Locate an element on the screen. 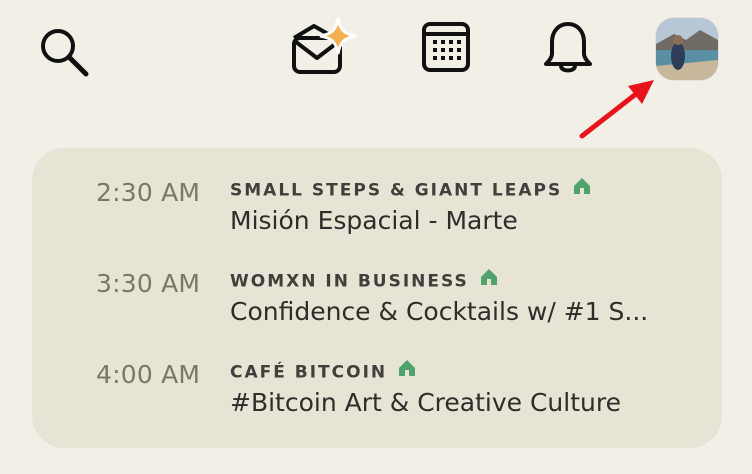  calendar-button is located at coordinates (446, 47).